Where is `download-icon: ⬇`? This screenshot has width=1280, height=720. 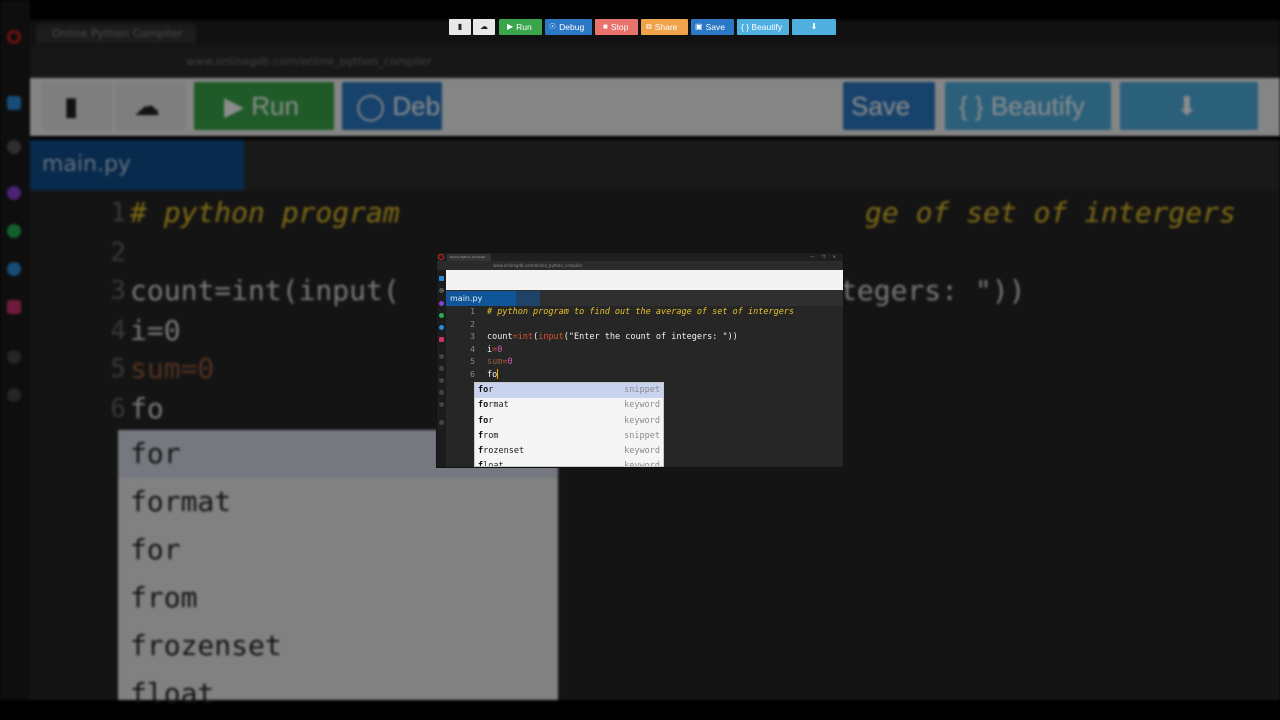
download-icon: ⬇ is located at coordinates (814, 26).